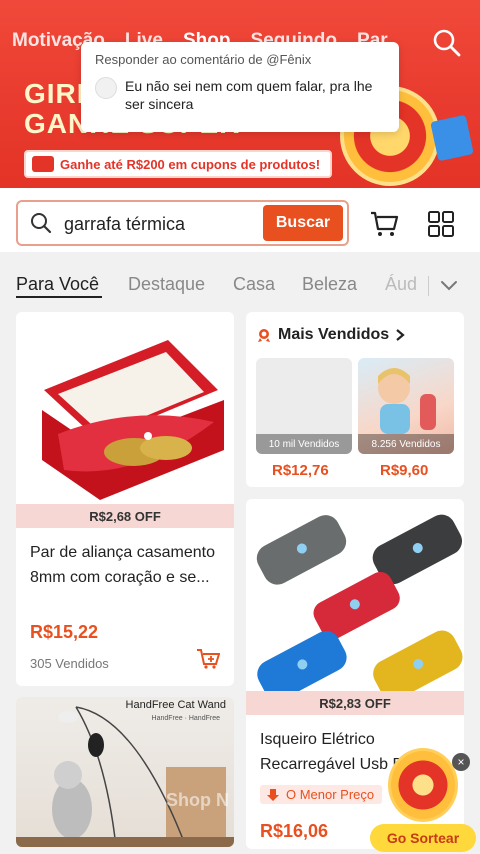 This screenshot has width=480, height=854. What do you see at coordinates (185, 718) in the screenshot?
I see `product-image-subtitle: HandFree · HandFree` at bounding box center [185, 718].